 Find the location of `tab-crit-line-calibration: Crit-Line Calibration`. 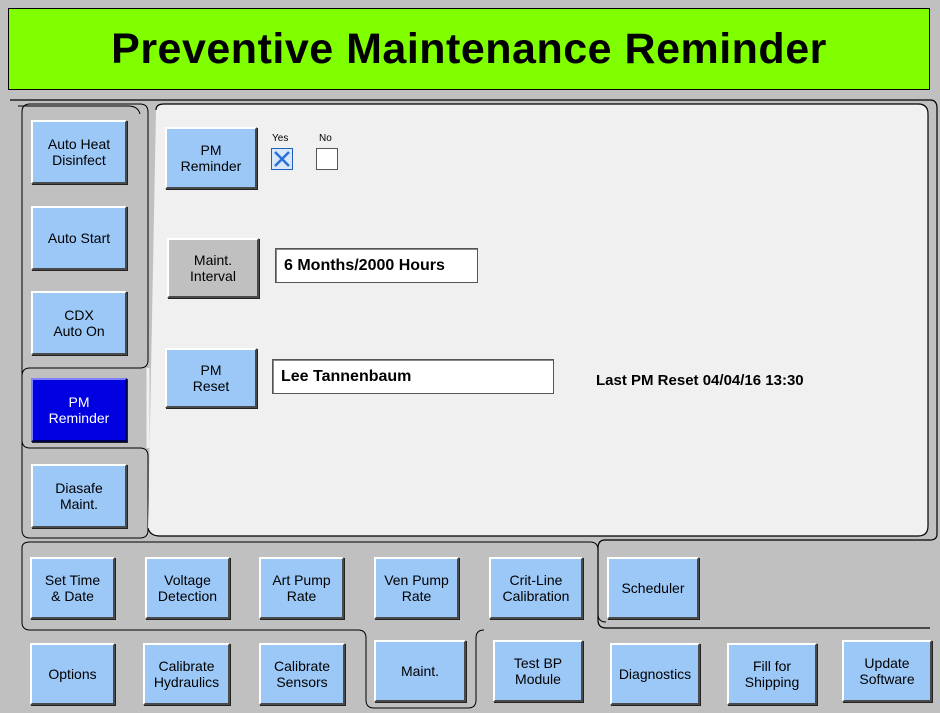

tab-crit-line-calibration: Crit-Line Calibration is located at coordinates (536, 588).